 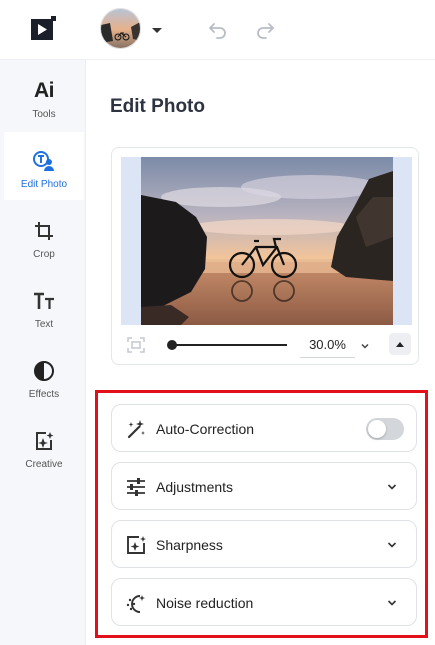 What do you see at coordinates (264, 544) in the screenshot?
I see `sharpness-section: Sharpness` at bounding box center [264, 544].